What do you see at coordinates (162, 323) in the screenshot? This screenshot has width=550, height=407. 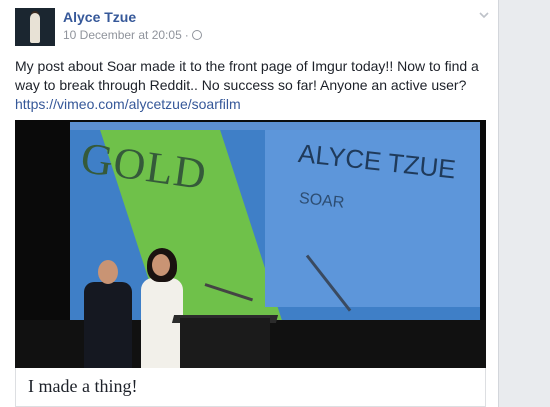 I see `woman-body` at bounding box center [162, 323].